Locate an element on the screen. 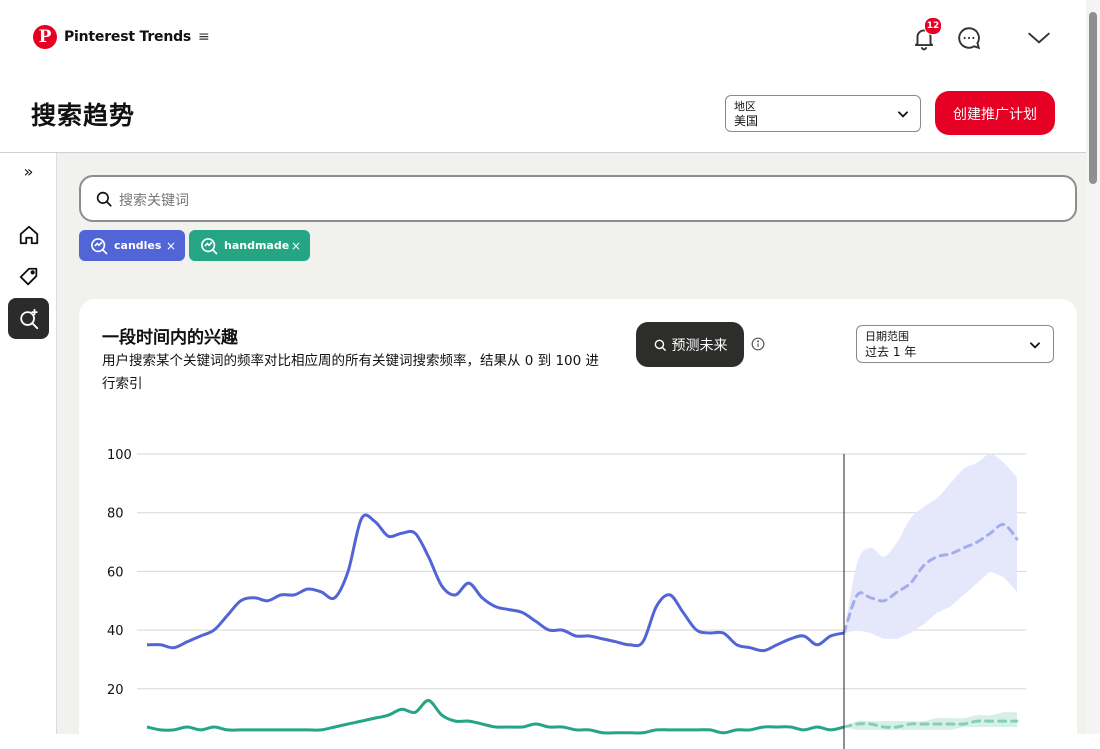  region-value: 美国 is located at coordinates (746, 121).